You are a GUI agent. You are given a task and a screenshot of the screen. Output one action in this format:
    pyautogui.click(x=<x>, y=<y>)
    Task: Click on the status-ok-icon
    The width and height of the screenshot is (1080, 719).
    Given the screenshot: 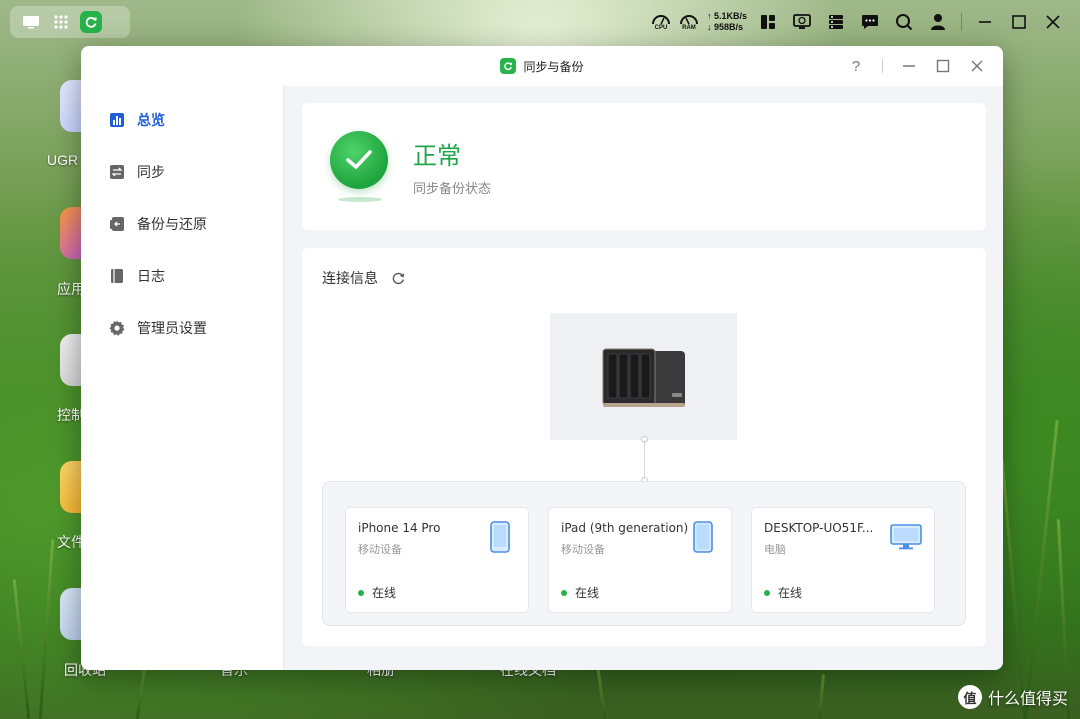 What is the action you would take?
    pyautogui.click(x=359, y=160)
    